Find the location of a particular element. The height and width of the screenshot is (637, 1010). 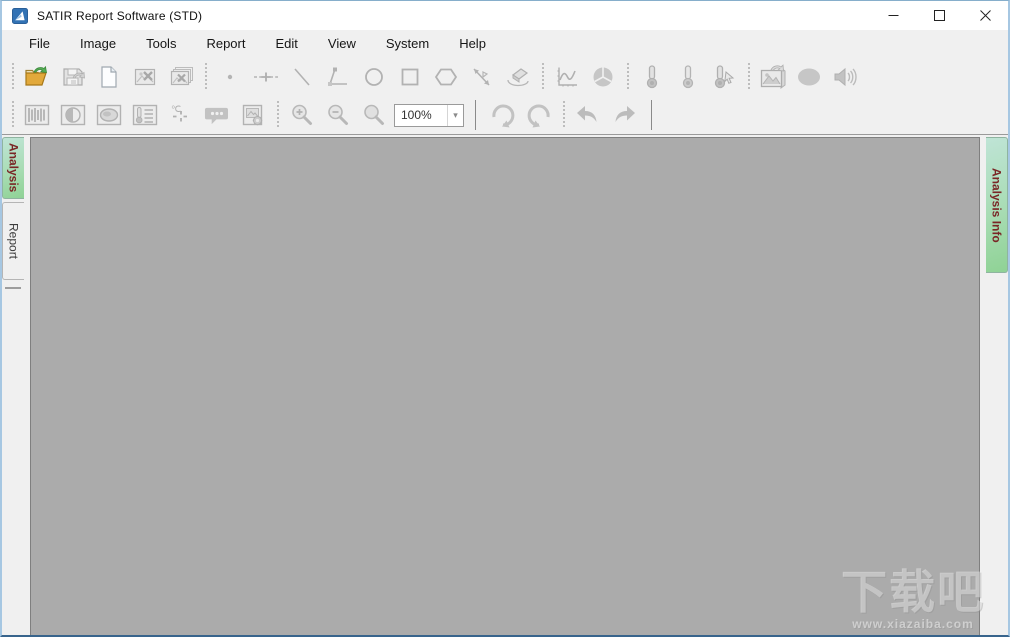

tab-report: Report is located at coordinates (13, 241).